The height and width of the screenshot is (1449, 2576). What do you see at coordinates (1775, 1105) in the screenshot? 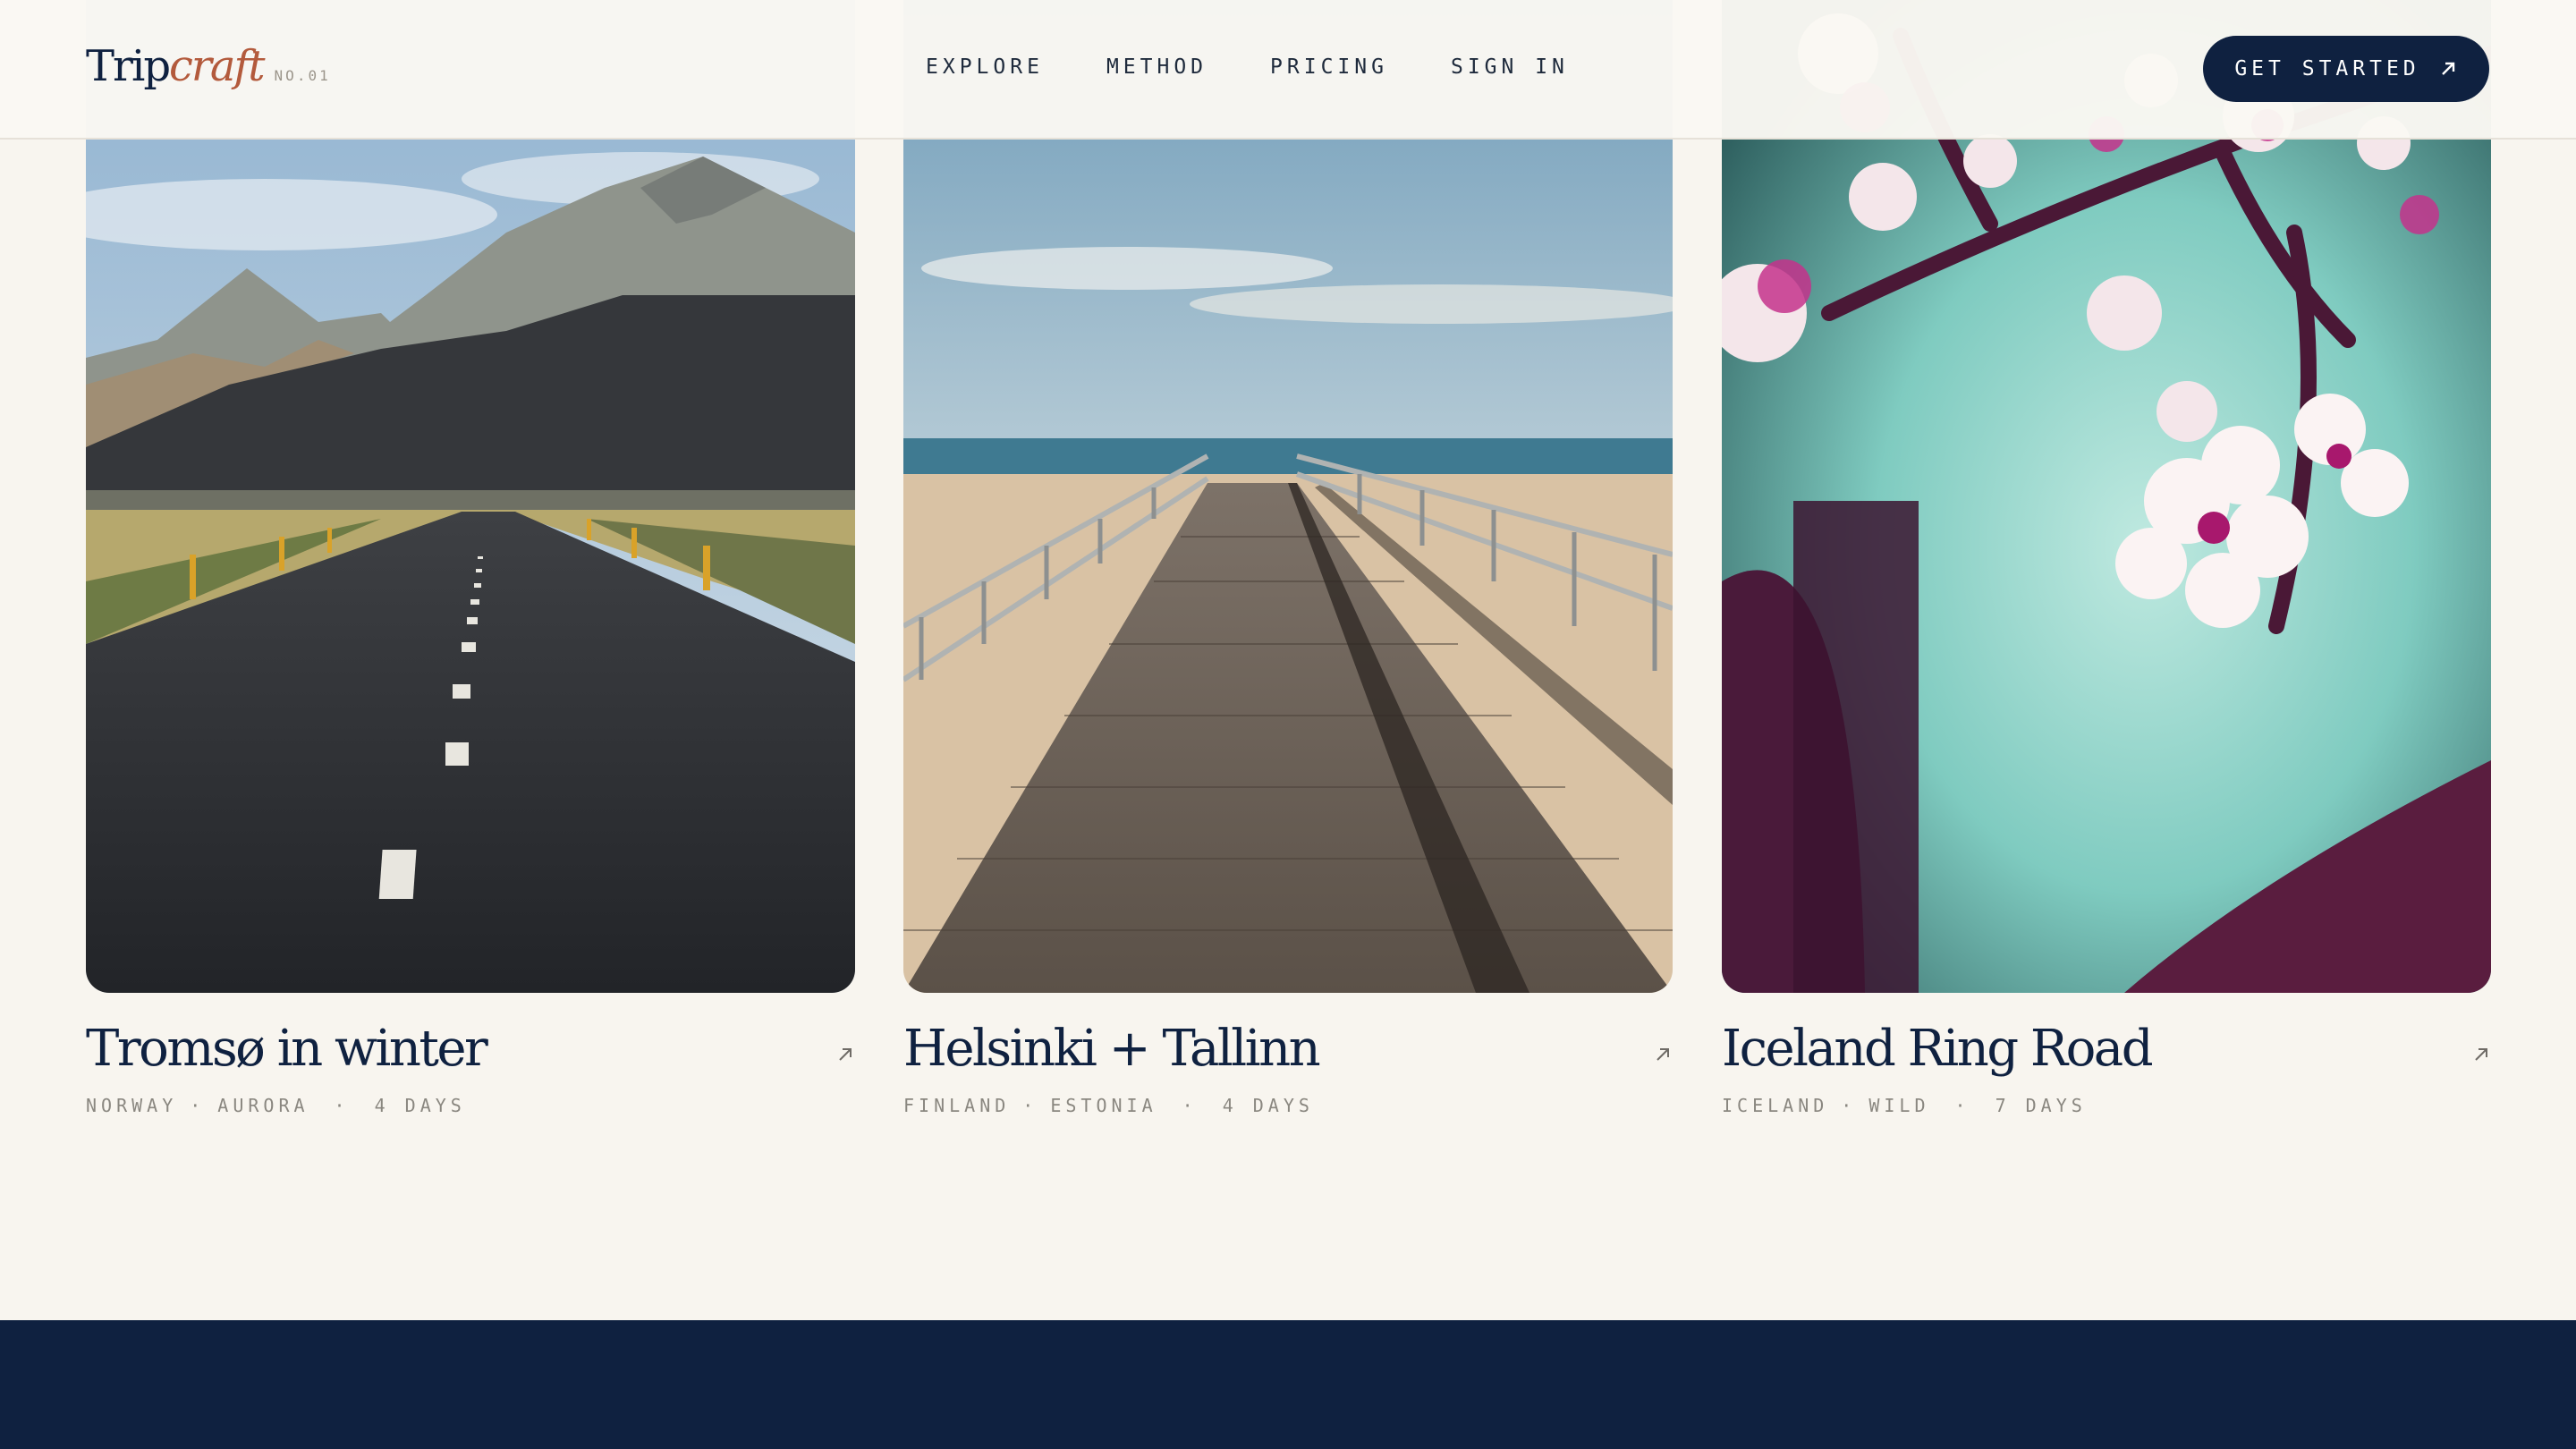
I see `card-tag-country: ICELAND` at bounding box center [1775, 1105].